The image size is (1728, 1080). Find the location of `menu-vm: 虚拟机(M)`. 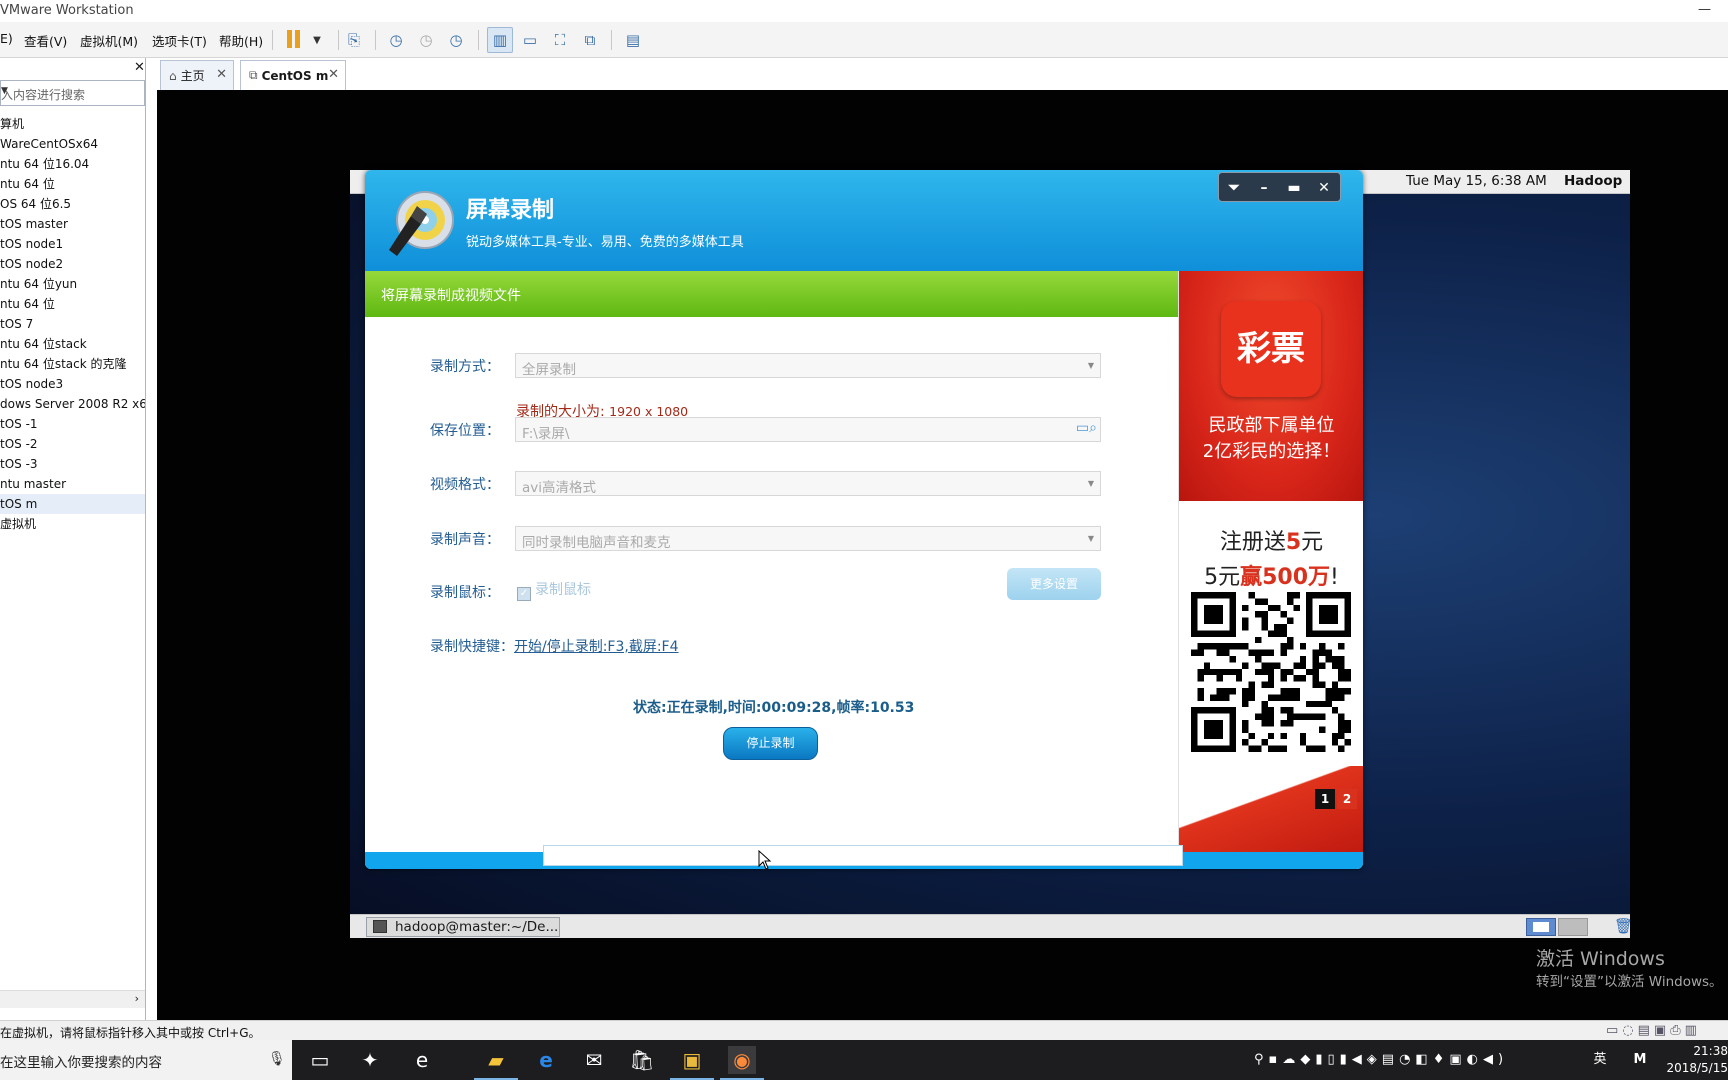

menu-vm: 虚拟机(M) is located at coordinates (109, 40).